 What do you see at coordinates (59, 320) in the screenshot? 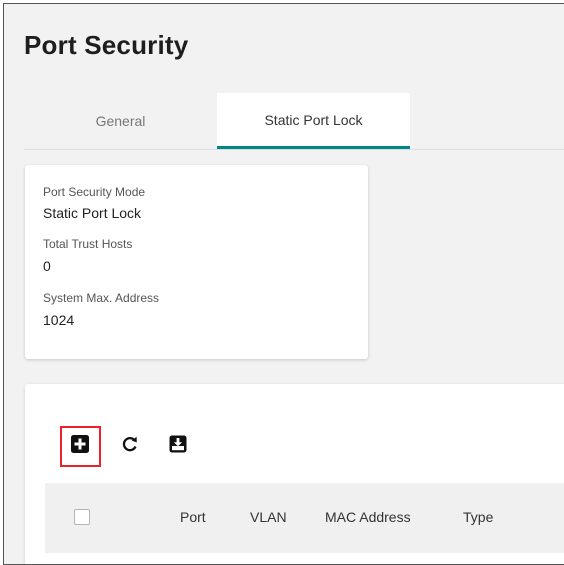
I see `system-max-address-value: 1024` at bounding box center [59, 320].